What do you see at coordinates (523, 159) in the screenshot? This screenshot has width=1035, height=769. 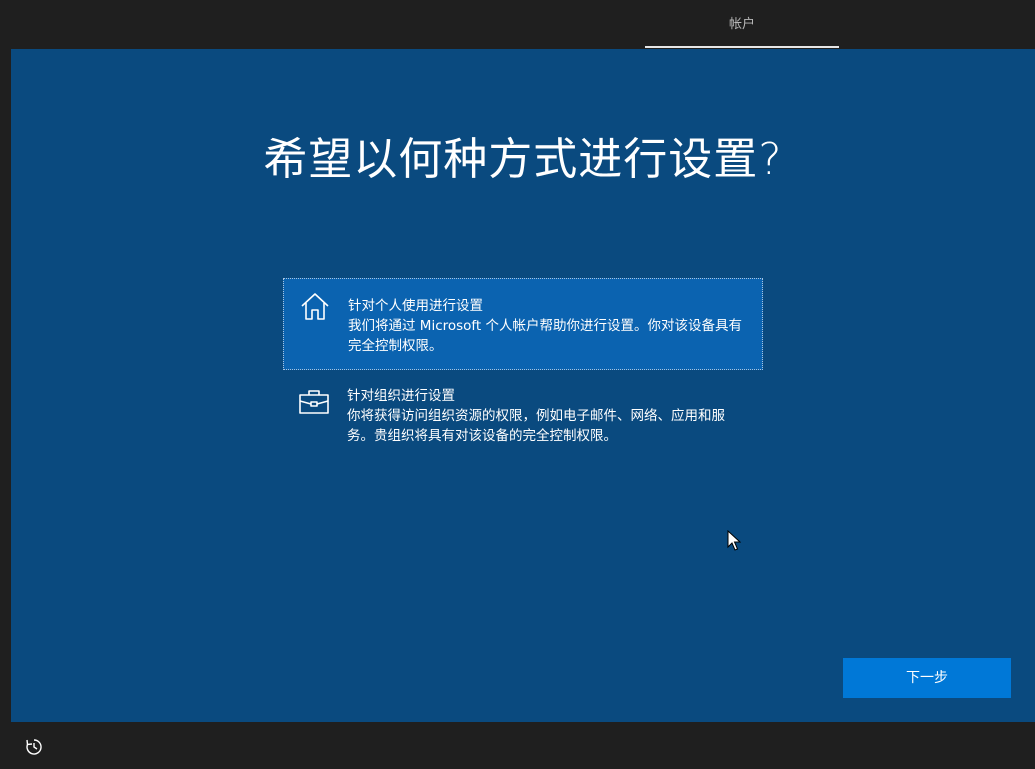 I see `page-title: 希望以何种方式进行设置?` at bounding box center [523, 159].